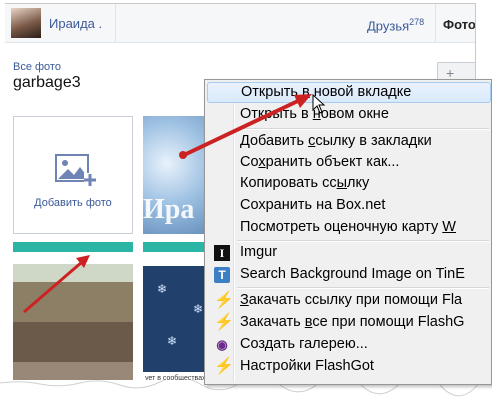  I want to click on menu-item-open-new-window: Открыть в новом окне, so click(349, 114).